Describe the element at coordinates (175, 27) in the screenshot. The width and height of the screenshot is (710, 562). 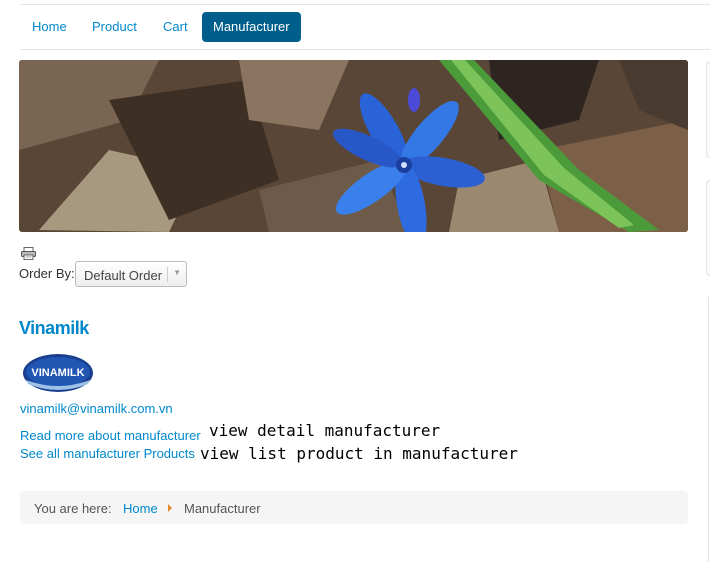
I see `nav-cart: Cart` at that location.